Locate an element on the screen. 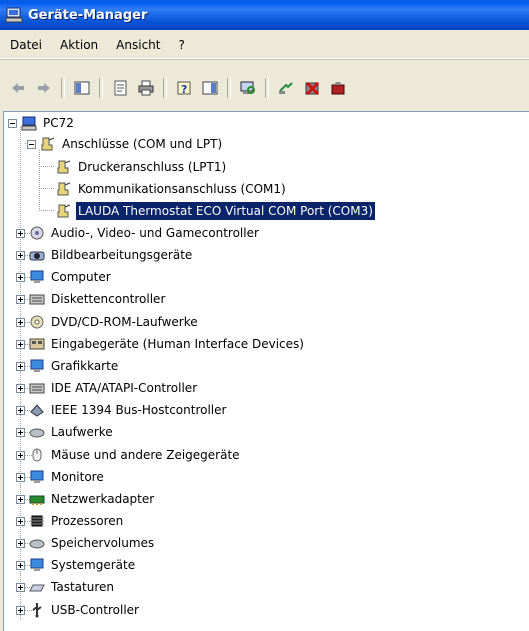 This screenshot has height=631, width=529. tree-node-category: Monitore is located at coordinates (61, 477).